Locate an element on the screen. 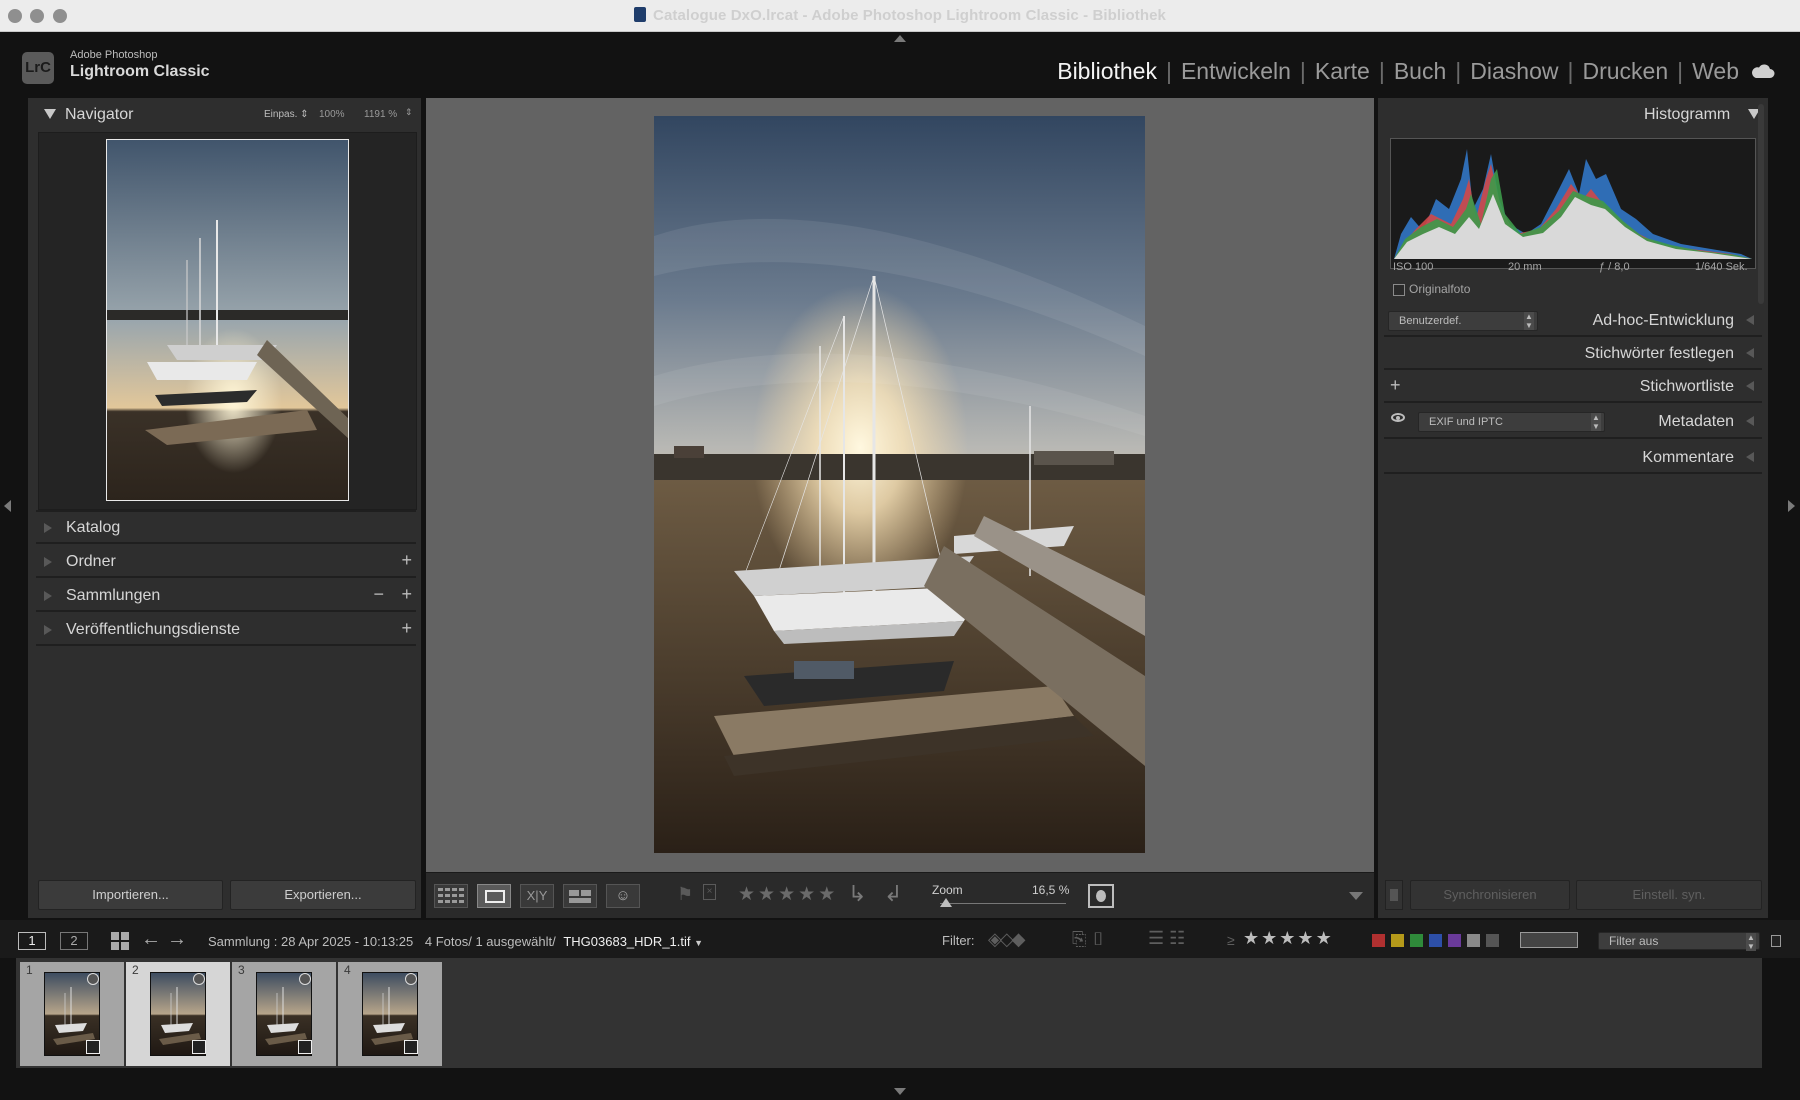 The image size is (1800, 1100). virtual-copy-filter-icons: ☰ ☷ is located at coordinates (1166, 938).